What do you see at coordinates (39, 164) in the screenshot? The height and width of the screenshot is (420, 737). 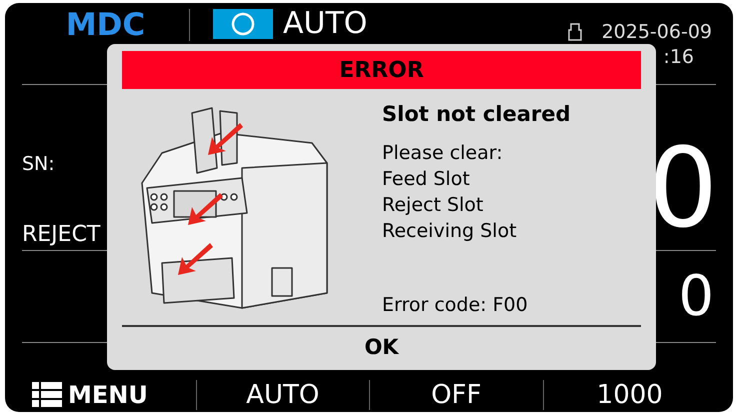 I see `sn-label: SN:` at bounding box center [39, 164].